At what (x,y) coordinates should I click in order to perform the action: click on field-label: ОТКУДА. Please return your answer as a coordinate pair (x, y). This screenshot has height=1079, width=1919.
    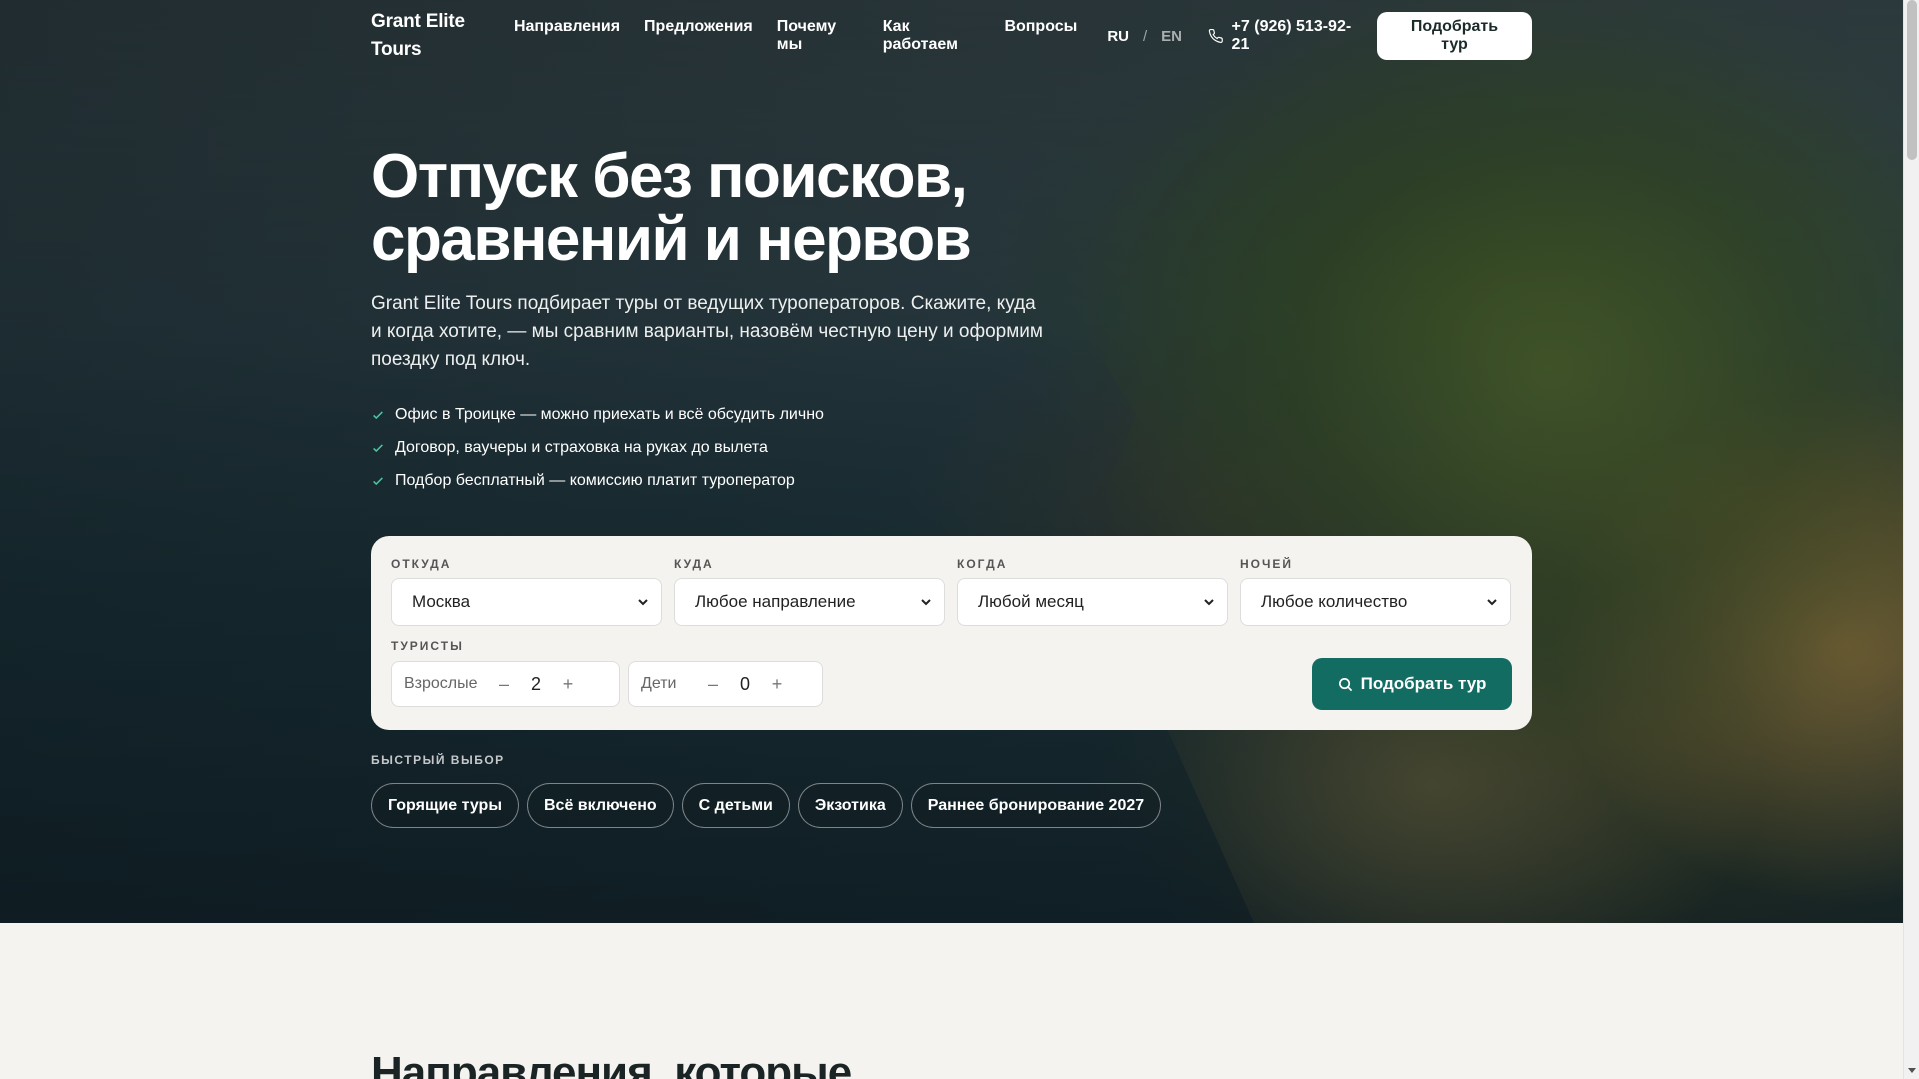
    Looking at the image, I should click on (421, 564).